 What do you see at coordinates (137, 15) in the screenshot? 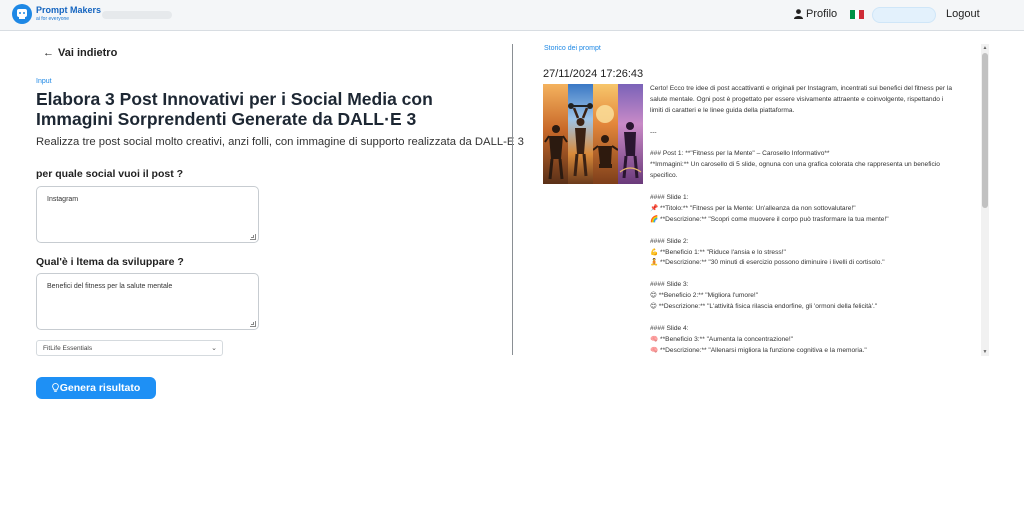
I see `blurred-nav-item` at bounding box center [137, 15].